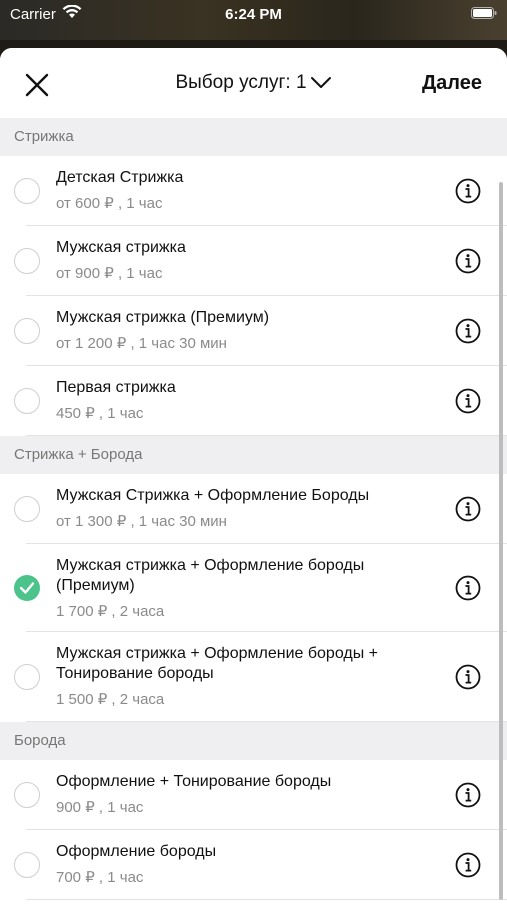 This screenshot has height=908, width=507. I want to click on section-header: Стрижка + Борода, so click(253, 455).